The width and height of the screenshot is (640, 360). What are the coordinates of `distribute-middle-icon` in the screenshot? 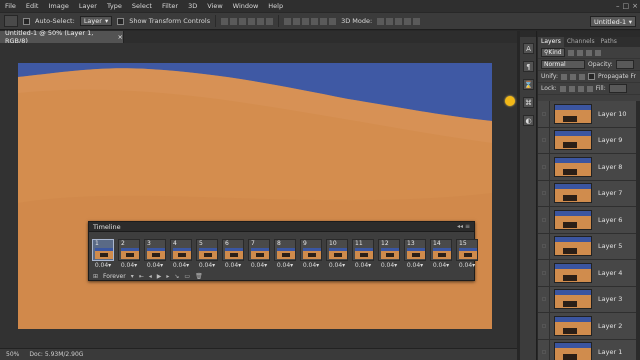 It's located at (297, 21).